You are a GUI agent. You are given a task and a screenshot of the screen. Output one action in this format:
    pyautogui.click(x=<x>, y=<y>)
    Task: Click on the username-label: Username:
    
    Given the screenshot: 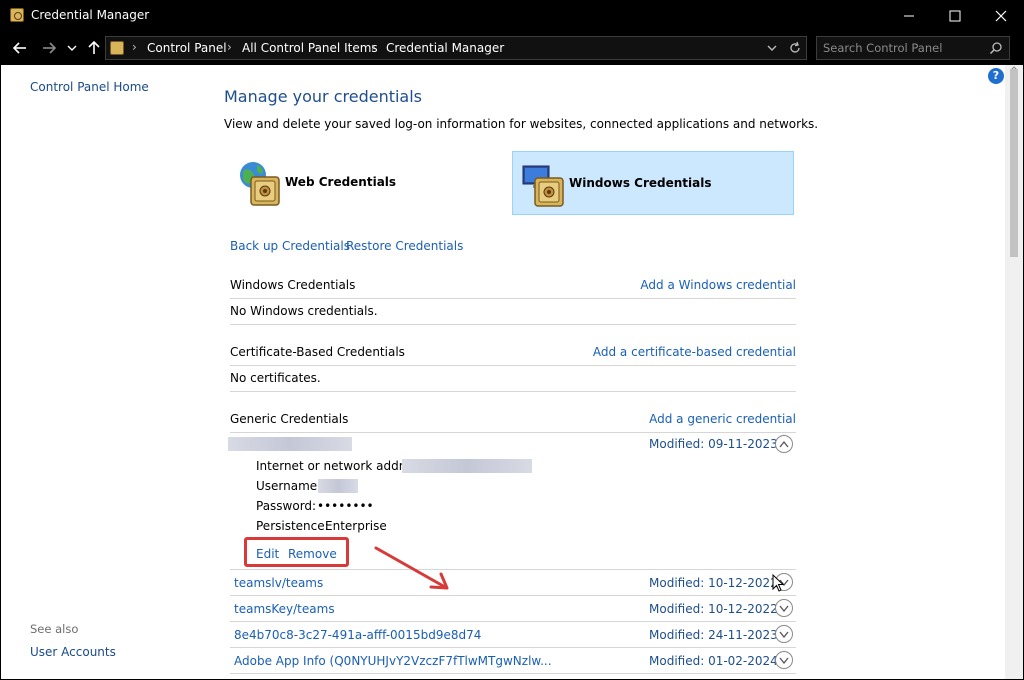 What is the action you would take?
    pyautogui.click(x=289, y=486)
    